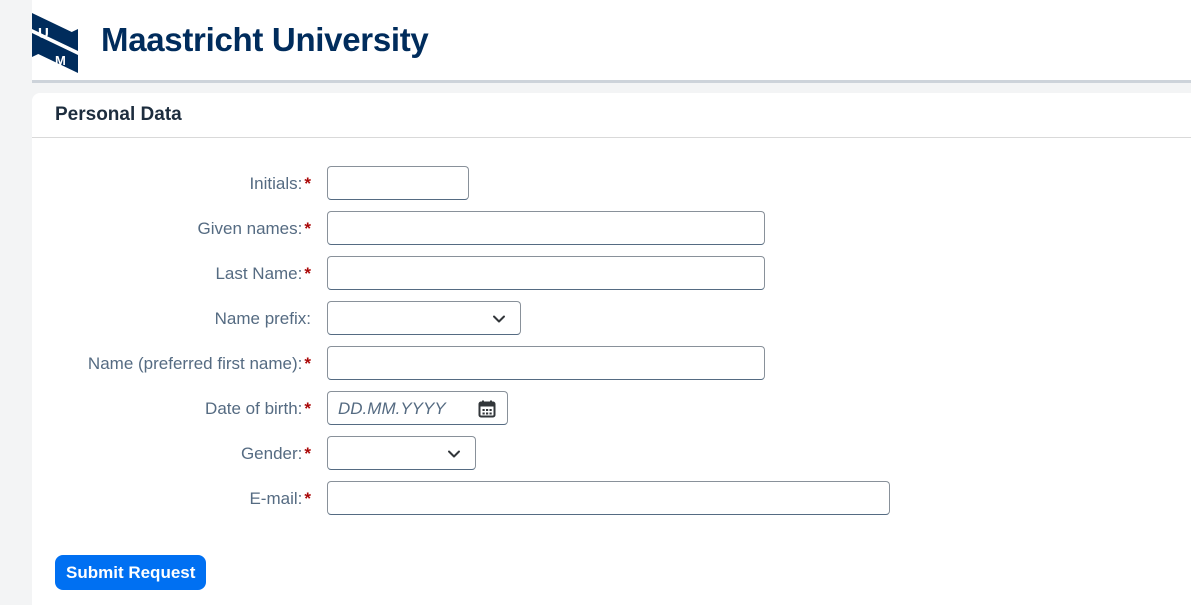 This screenshot has width=1191, height=605. Describe the element at coordinates (611, 454) in the screenshot. I see `gender-row: Gender: *` at that location.